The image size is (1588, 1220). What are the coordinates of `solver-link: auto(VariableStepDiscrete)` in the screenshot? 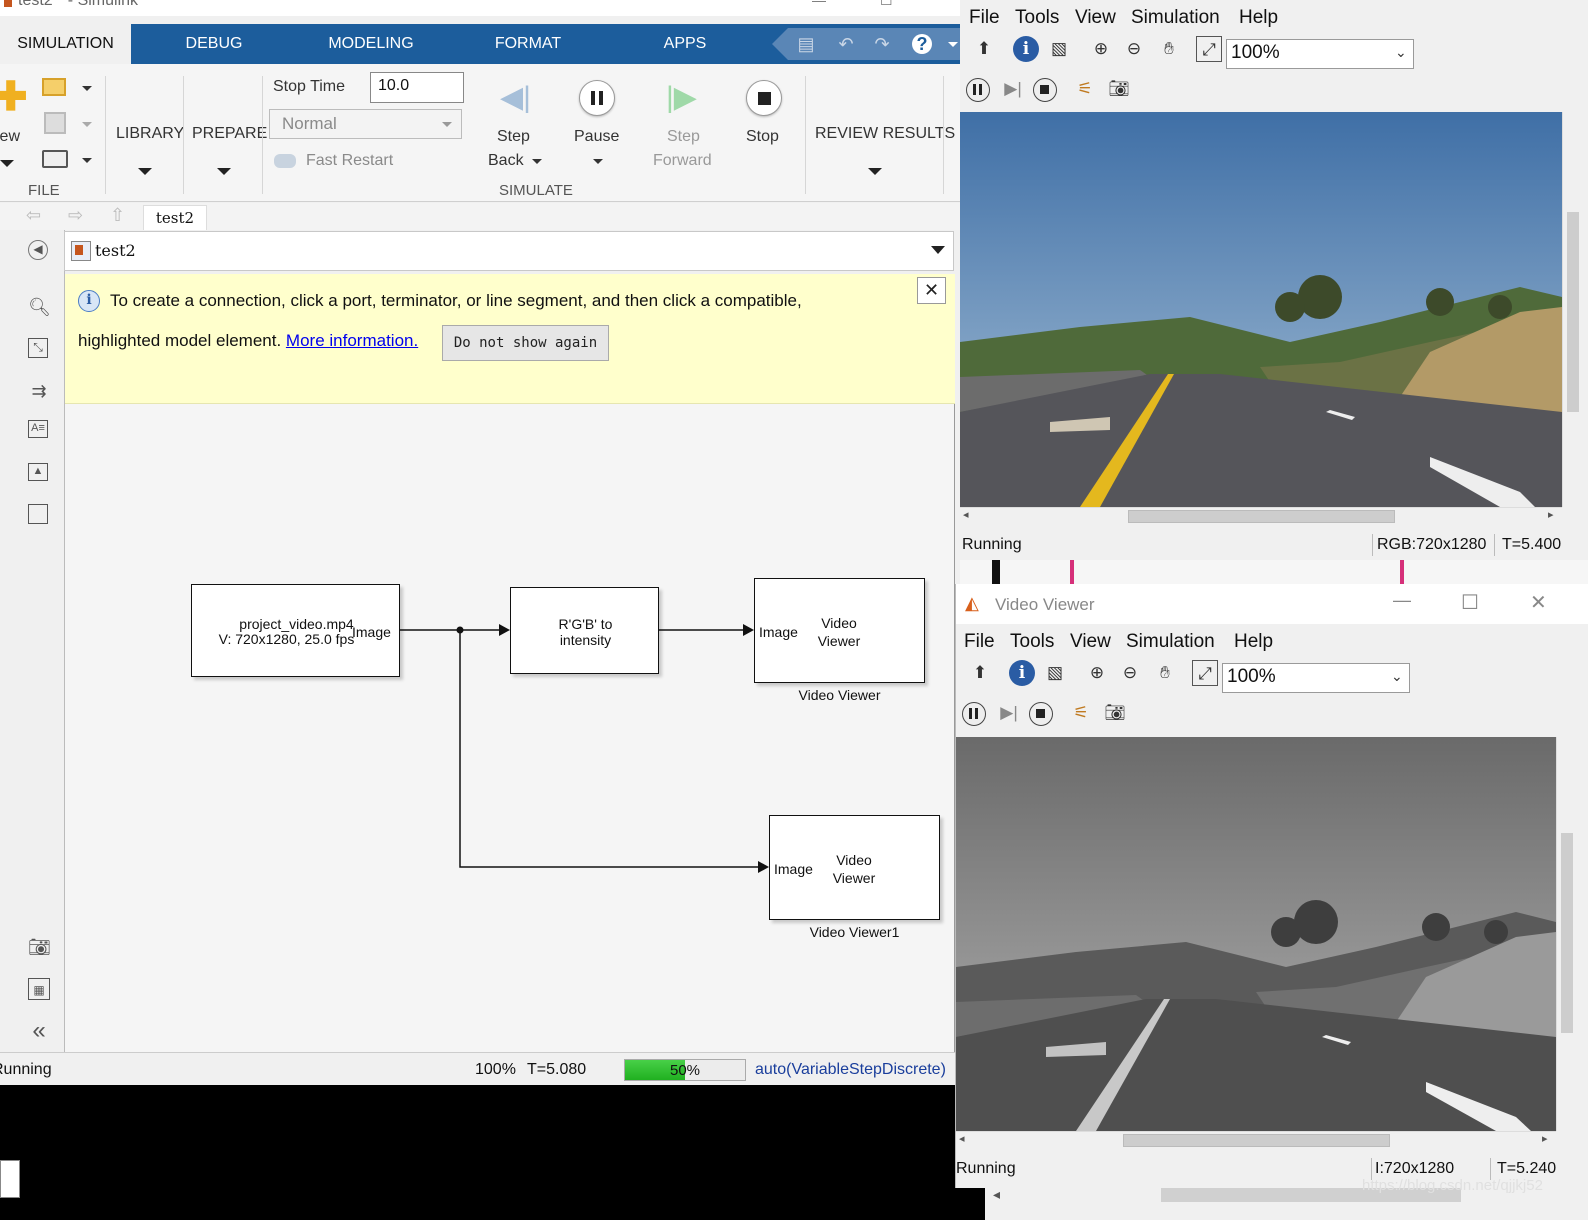 It's located at (850, 1070).